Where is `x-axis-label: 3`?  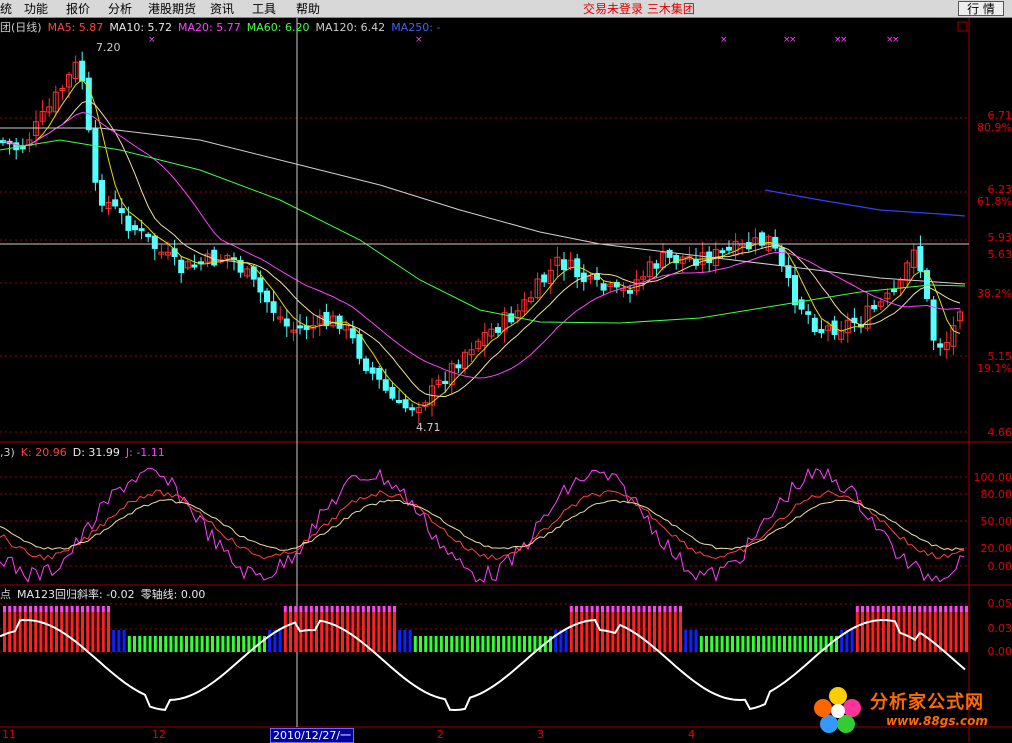 x-axis-label: 3 is located at coordinates (540, 734).